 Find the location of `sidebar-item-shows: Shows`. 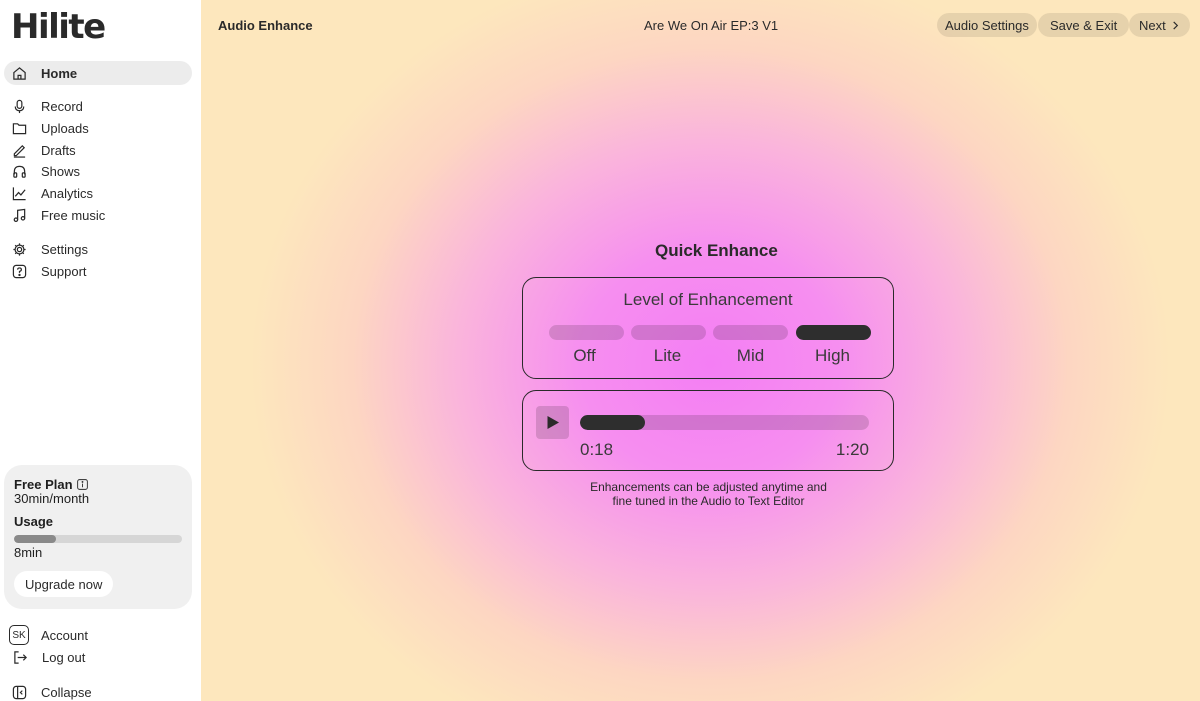

sidebar-item-shows: Shows is located at coordinates (98, 171).